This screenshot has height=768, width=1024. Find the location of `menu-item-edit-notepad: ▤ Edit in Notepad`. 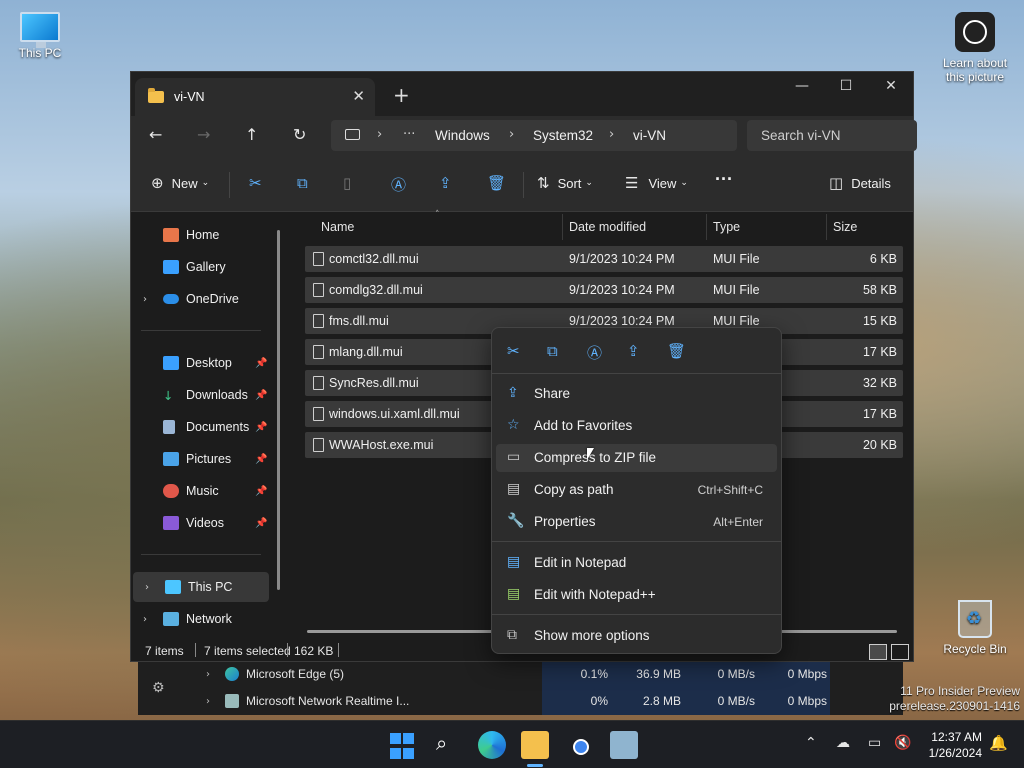

menu-item-edit-notepad: ▤ Edit in Notepad is located at coordinates (636, 563).